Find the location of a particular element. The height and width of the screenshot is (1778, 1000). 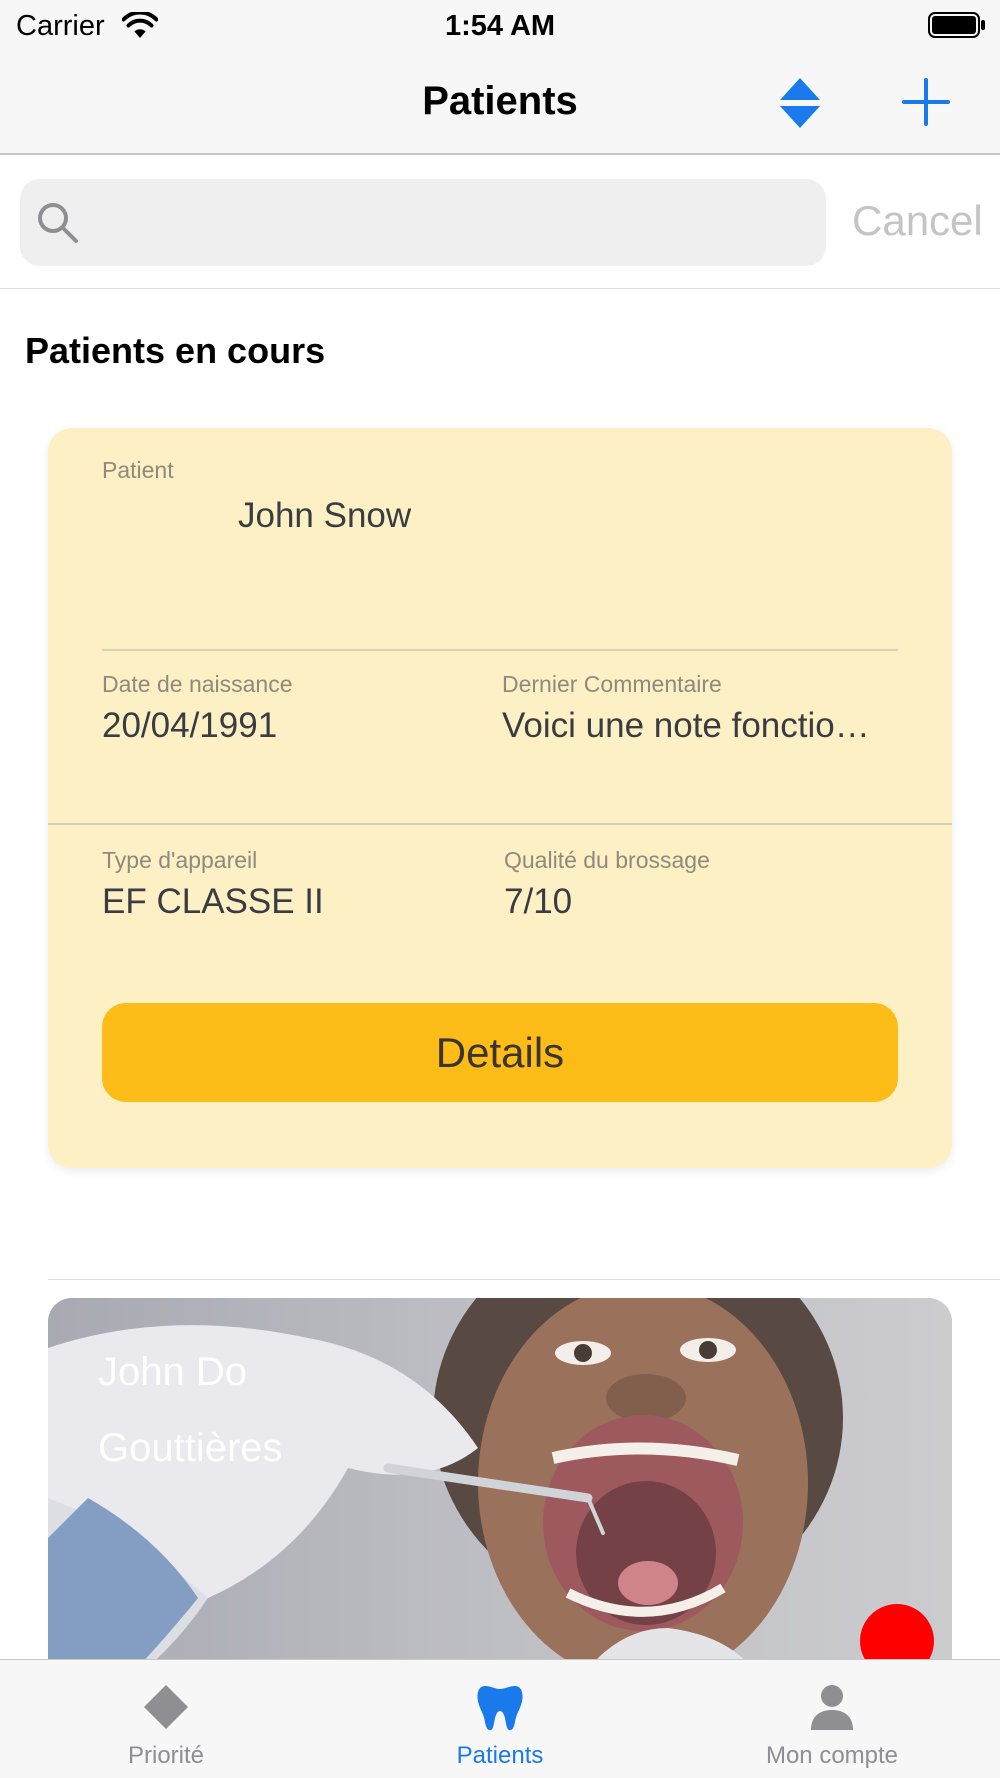

comment-label: Dernier Commentaire is located at coordinates (612, 684).